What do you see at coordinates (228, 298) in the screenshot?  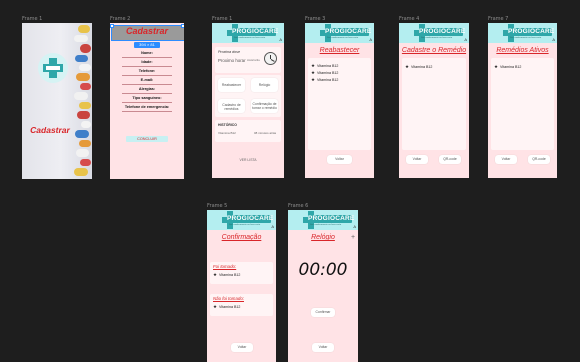 I see `not-taken-label: Não foi tomado:` at bounding box center [228, 298].